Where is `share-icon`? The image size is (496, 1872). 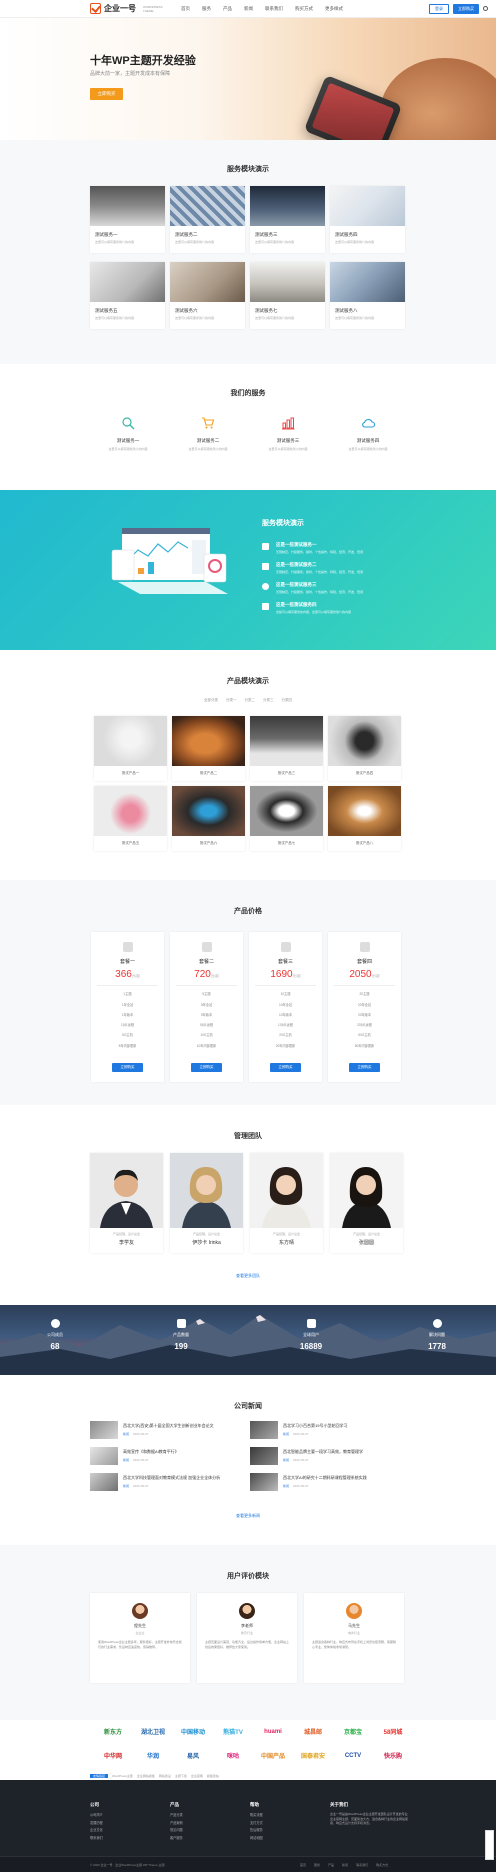
share-icon is located at coordinates (206, 947).